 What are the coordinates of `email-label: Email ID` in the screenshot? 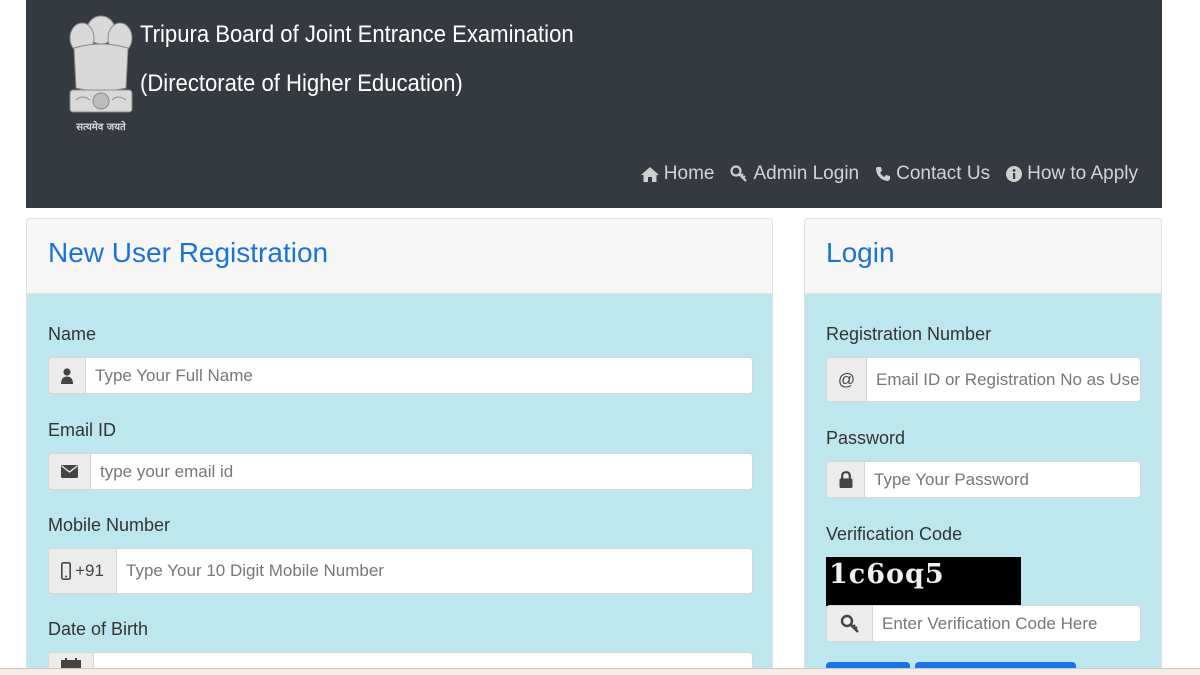 It's located at (82, 430).